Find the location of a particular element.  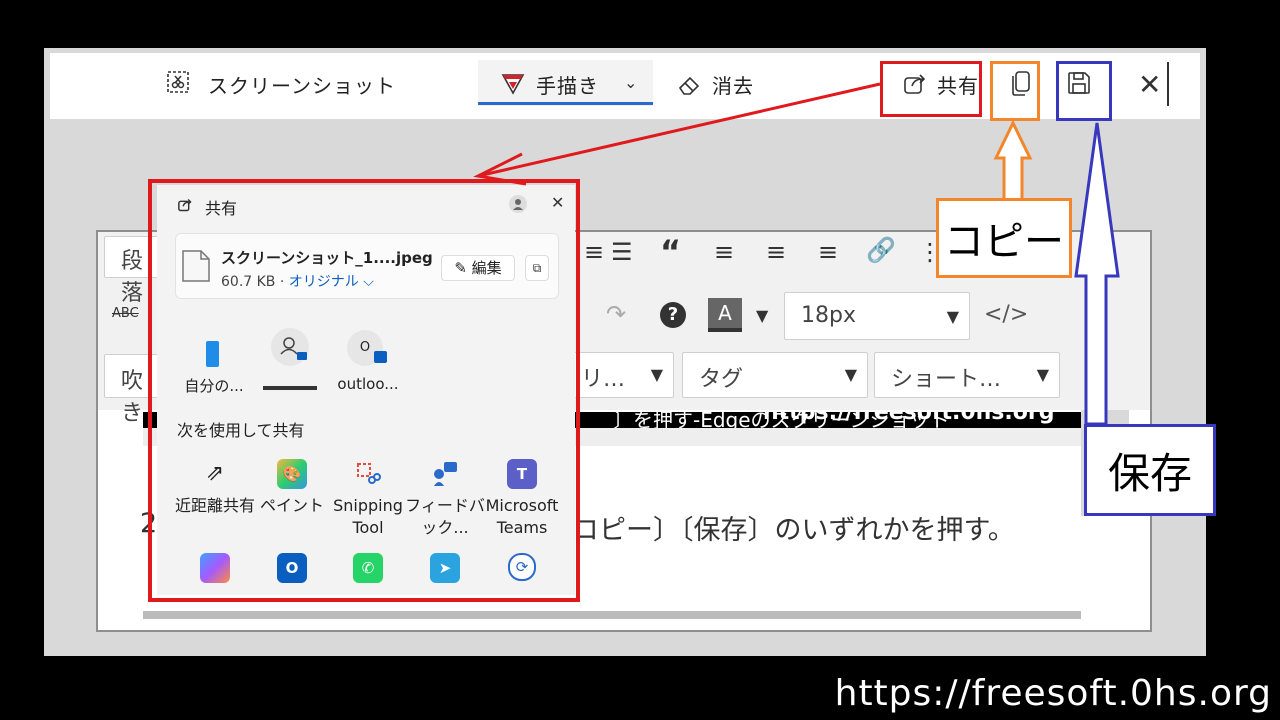

copy-callout: コピー is located at coordinates (1004, 238).